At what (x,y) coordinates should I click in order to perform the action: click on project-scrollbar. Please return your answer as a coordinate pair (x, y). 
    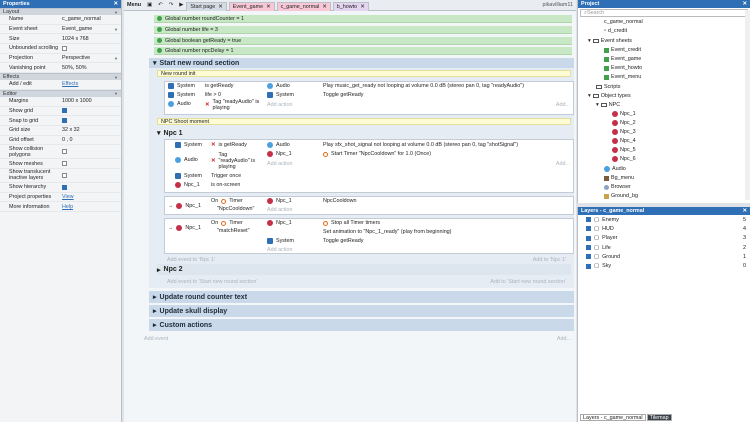
    Looking at the image, I should click on (747, 105).